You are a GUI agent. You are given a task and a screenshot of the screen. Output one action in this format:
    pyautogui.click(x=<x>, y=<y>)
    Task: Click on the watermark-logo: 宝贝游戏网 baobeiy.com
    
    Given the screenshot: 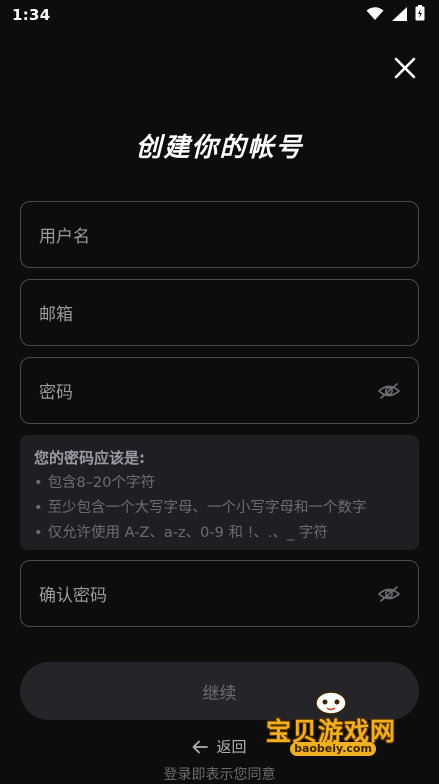 What is the action you would take?
    pyautogui.click(x=337, y=726)
    